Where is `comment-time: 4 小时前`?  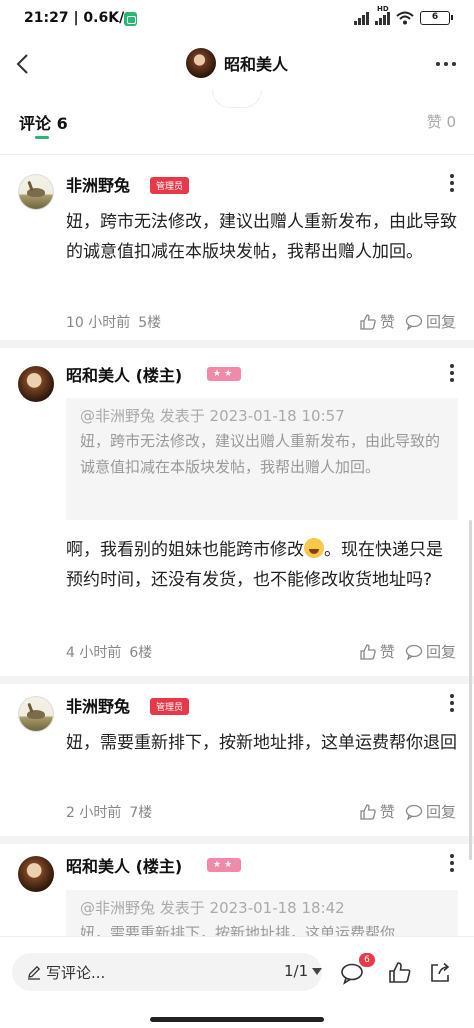
comment-time: 4 小时前 is located at coordinates (94, 653).